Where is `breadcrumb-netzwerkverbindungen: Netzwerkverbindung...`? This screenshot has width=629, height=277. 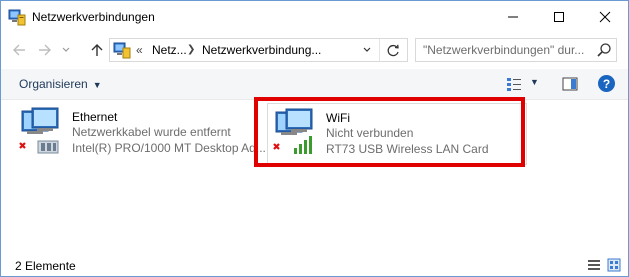 breadcrumb-netzwerkverbindungen: Netzwerkverbindung... is located at coordinates (261, 50).